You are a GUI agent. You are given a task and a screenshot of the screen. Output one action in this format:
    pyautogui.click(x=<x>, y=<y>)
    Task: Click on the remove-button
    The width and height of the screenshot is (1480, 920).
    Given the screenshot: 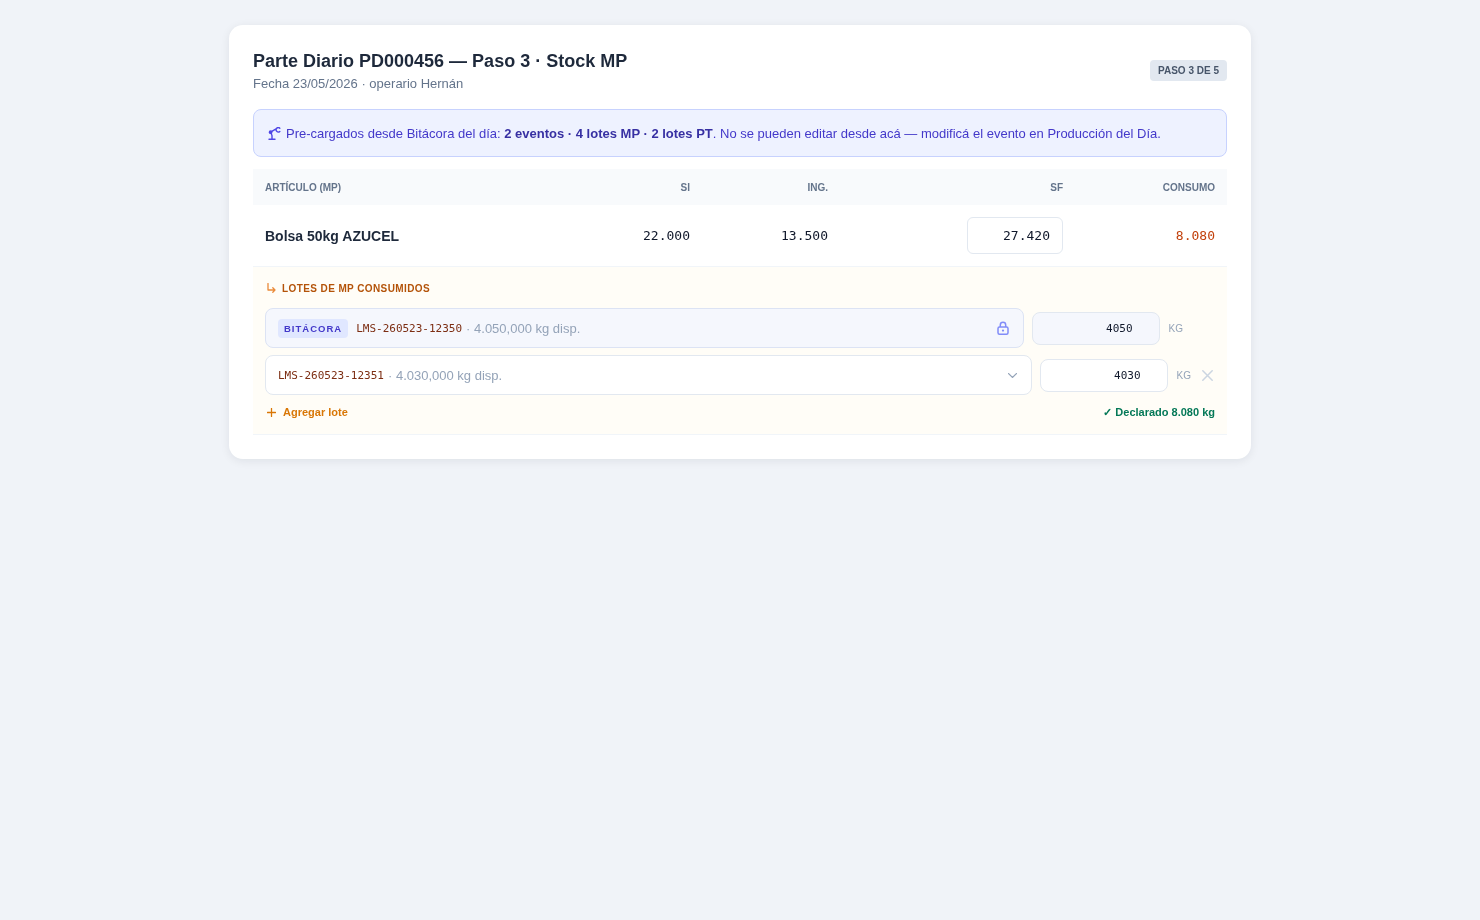 What is the action you would take?
    pyautogui.click(x=1207, y=375)
    